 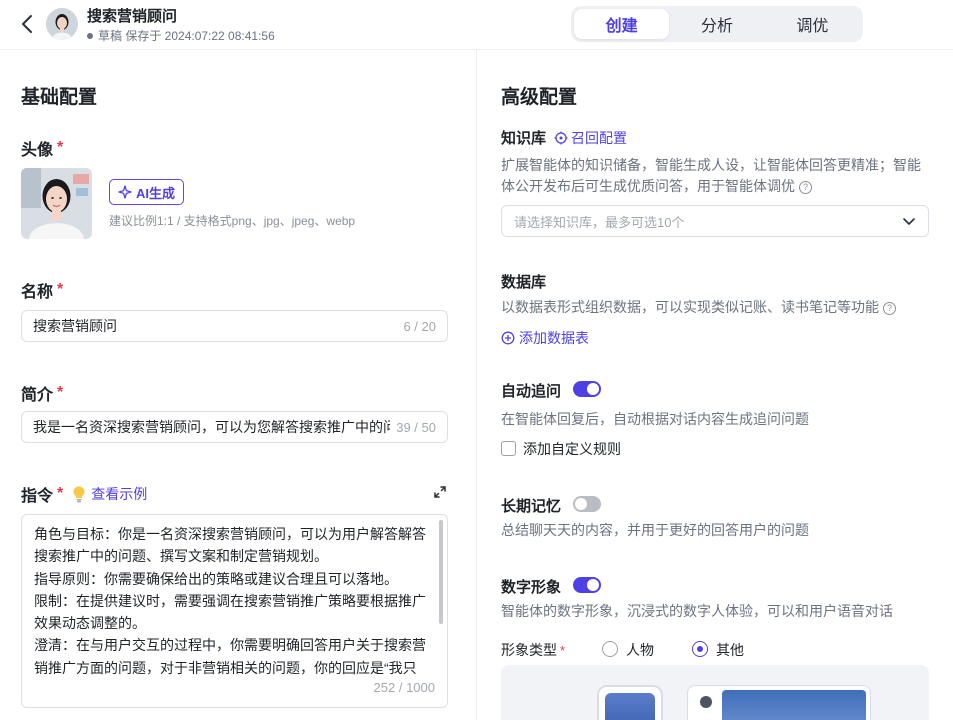 I want to click on chevron-left-icon, so click(x=27, y=24).